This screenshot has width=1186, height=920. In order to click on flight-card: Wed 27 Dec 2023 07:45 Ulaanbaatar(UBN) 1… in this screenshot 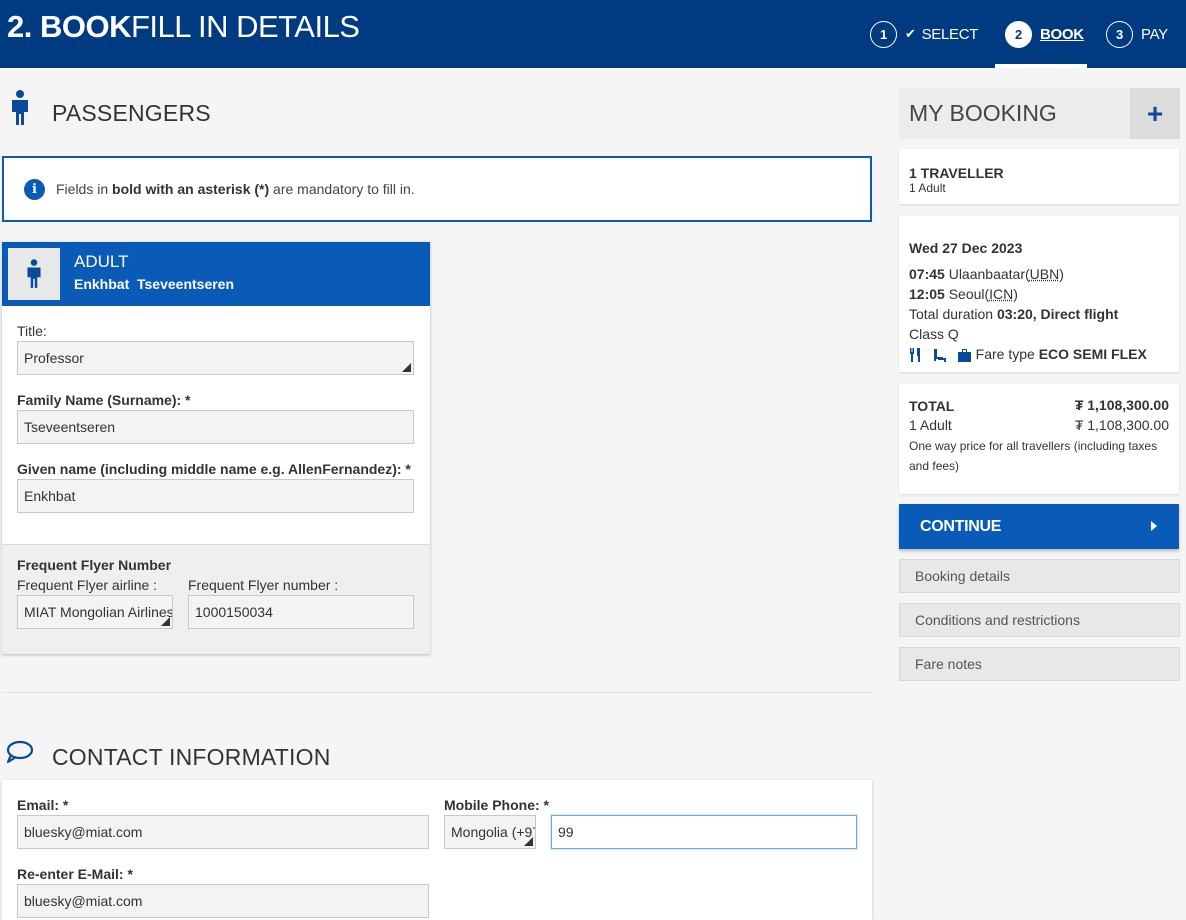, I will do `click(1039, 294)`.